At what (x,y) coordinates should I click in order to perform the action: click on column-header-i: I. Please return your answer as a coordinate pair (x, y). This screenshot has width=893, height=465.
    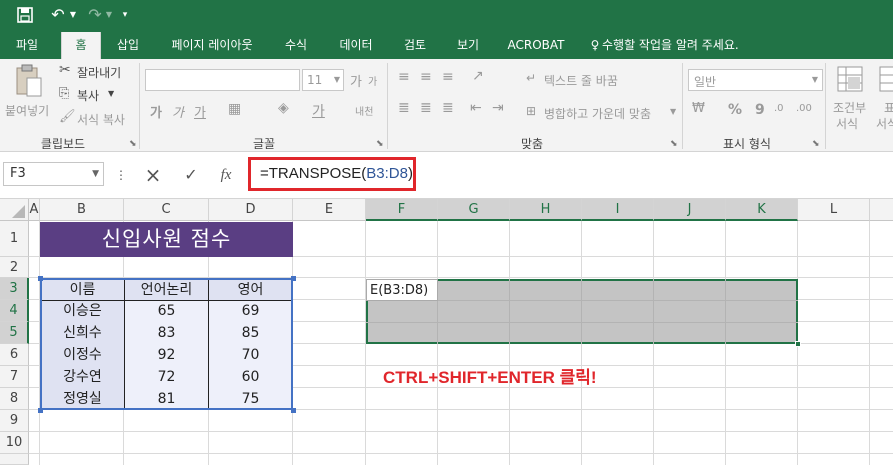
    Looking at the image, I should click on (618, 210).